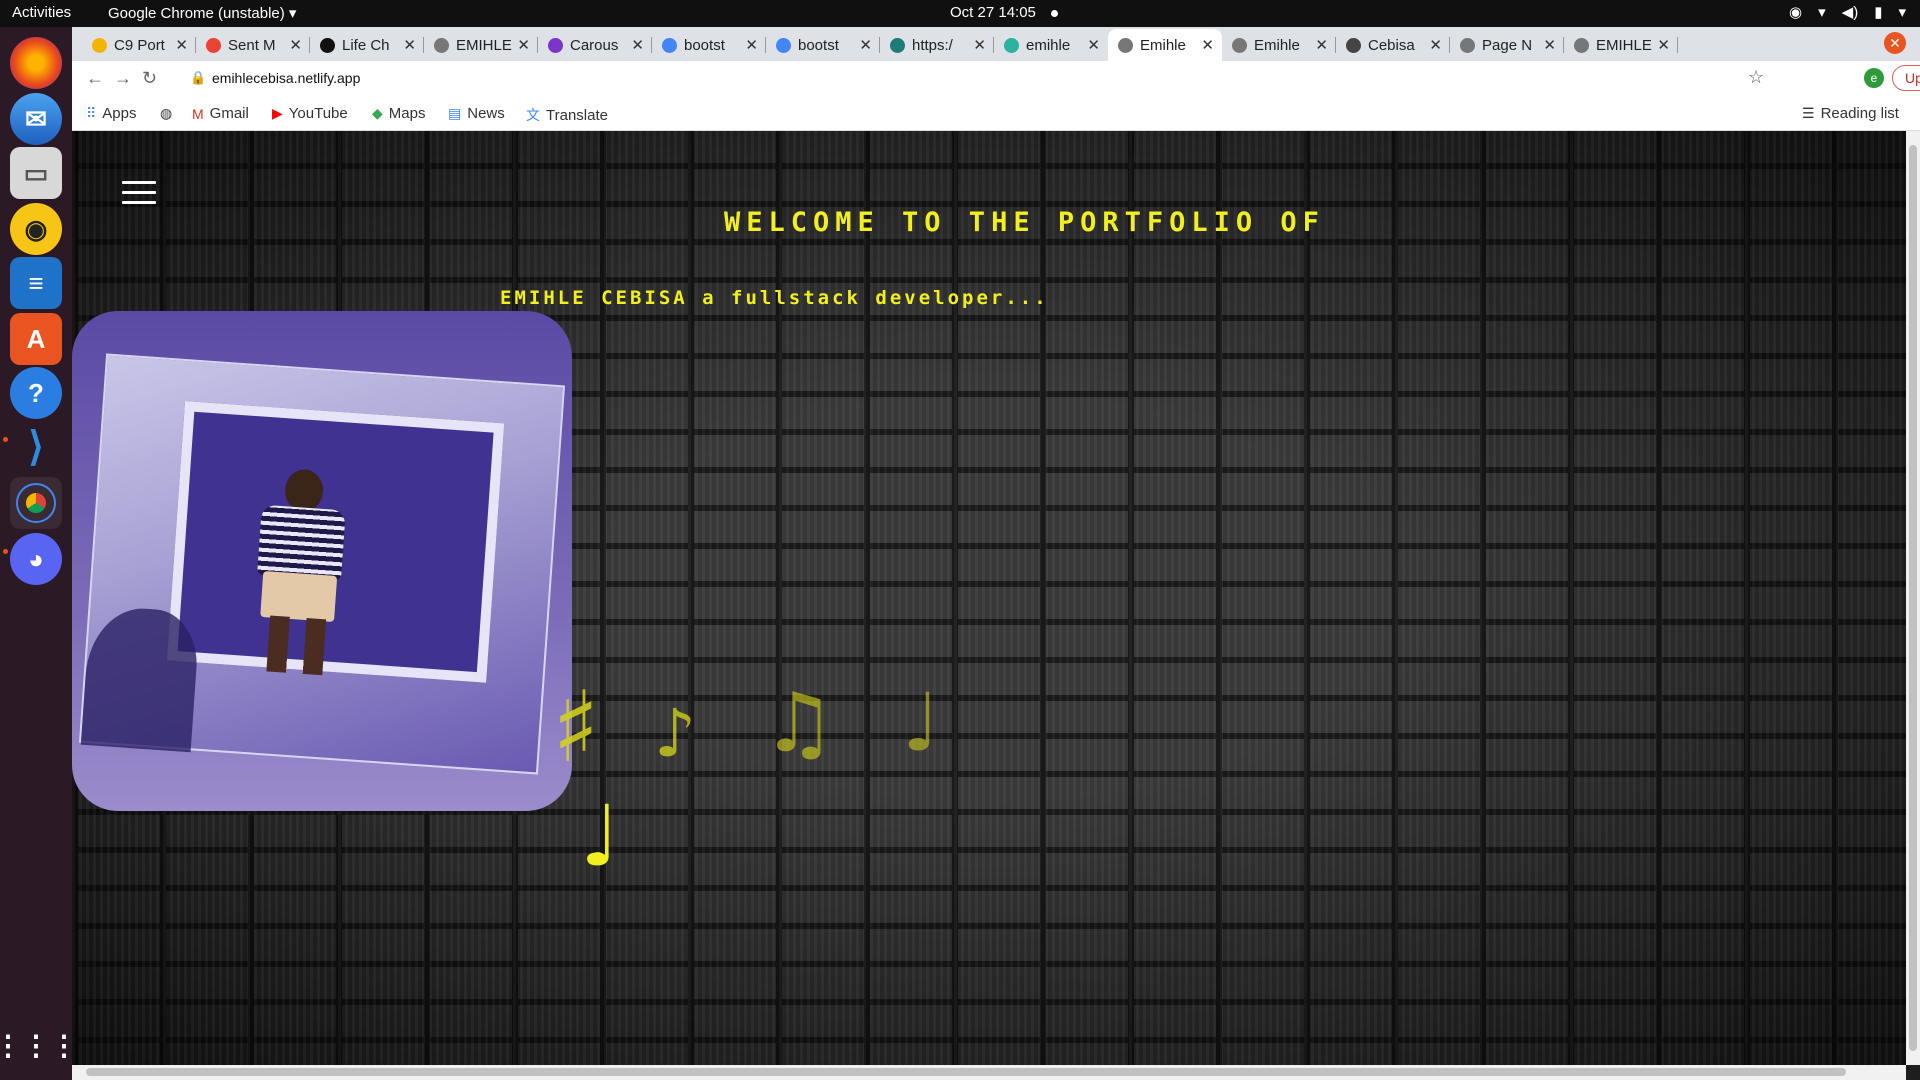  Describe the element at coordinates (1393, 45) in the screenshot. I see `browser-tab: Cebisa ✕` at that location.